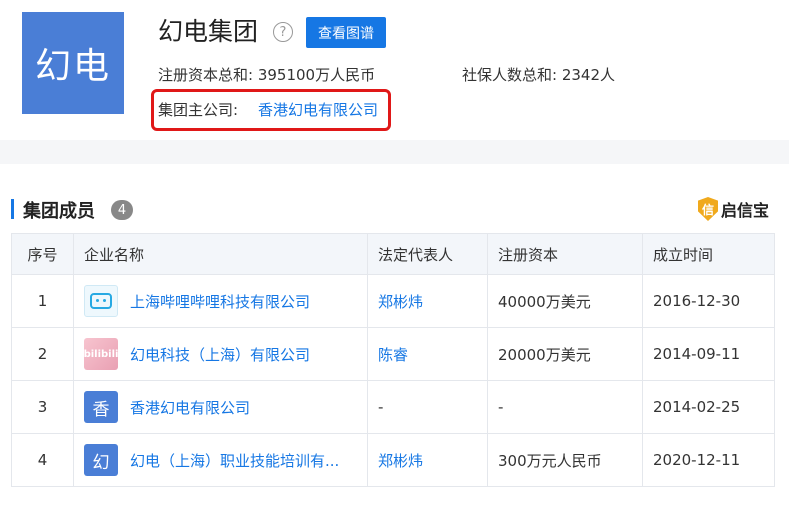 The width and height of the screenshot is (789, 515). I want to click on table-row: 1 上海哔哩哔哩科技有限公司 郑彬炜 40000万美元 2016-12-30, so click(393, 301).